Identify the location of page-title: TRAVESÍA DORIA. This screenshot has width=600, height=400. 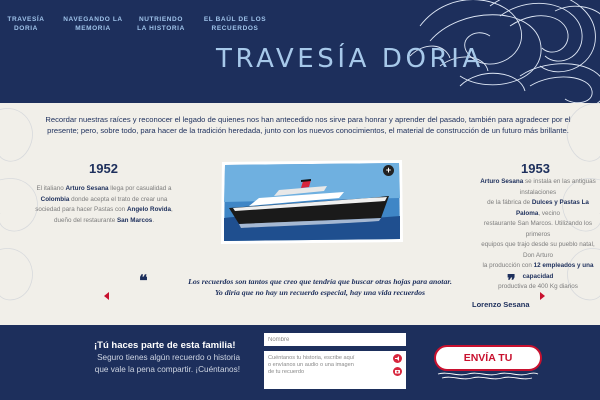
(350, 59).